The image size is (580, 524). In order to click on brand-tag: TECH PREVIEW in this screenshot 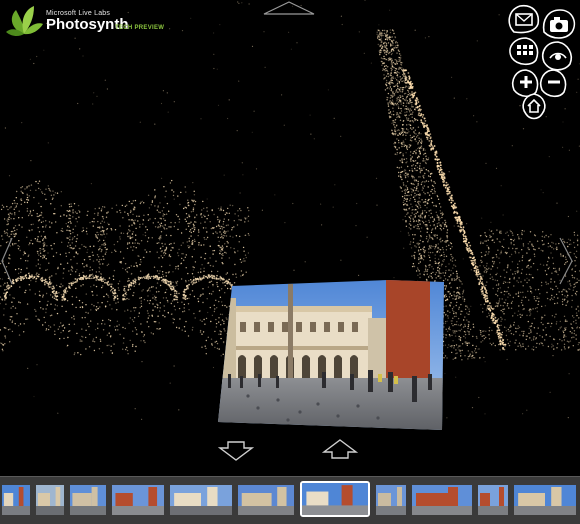, I will do `click(140, 28)`.